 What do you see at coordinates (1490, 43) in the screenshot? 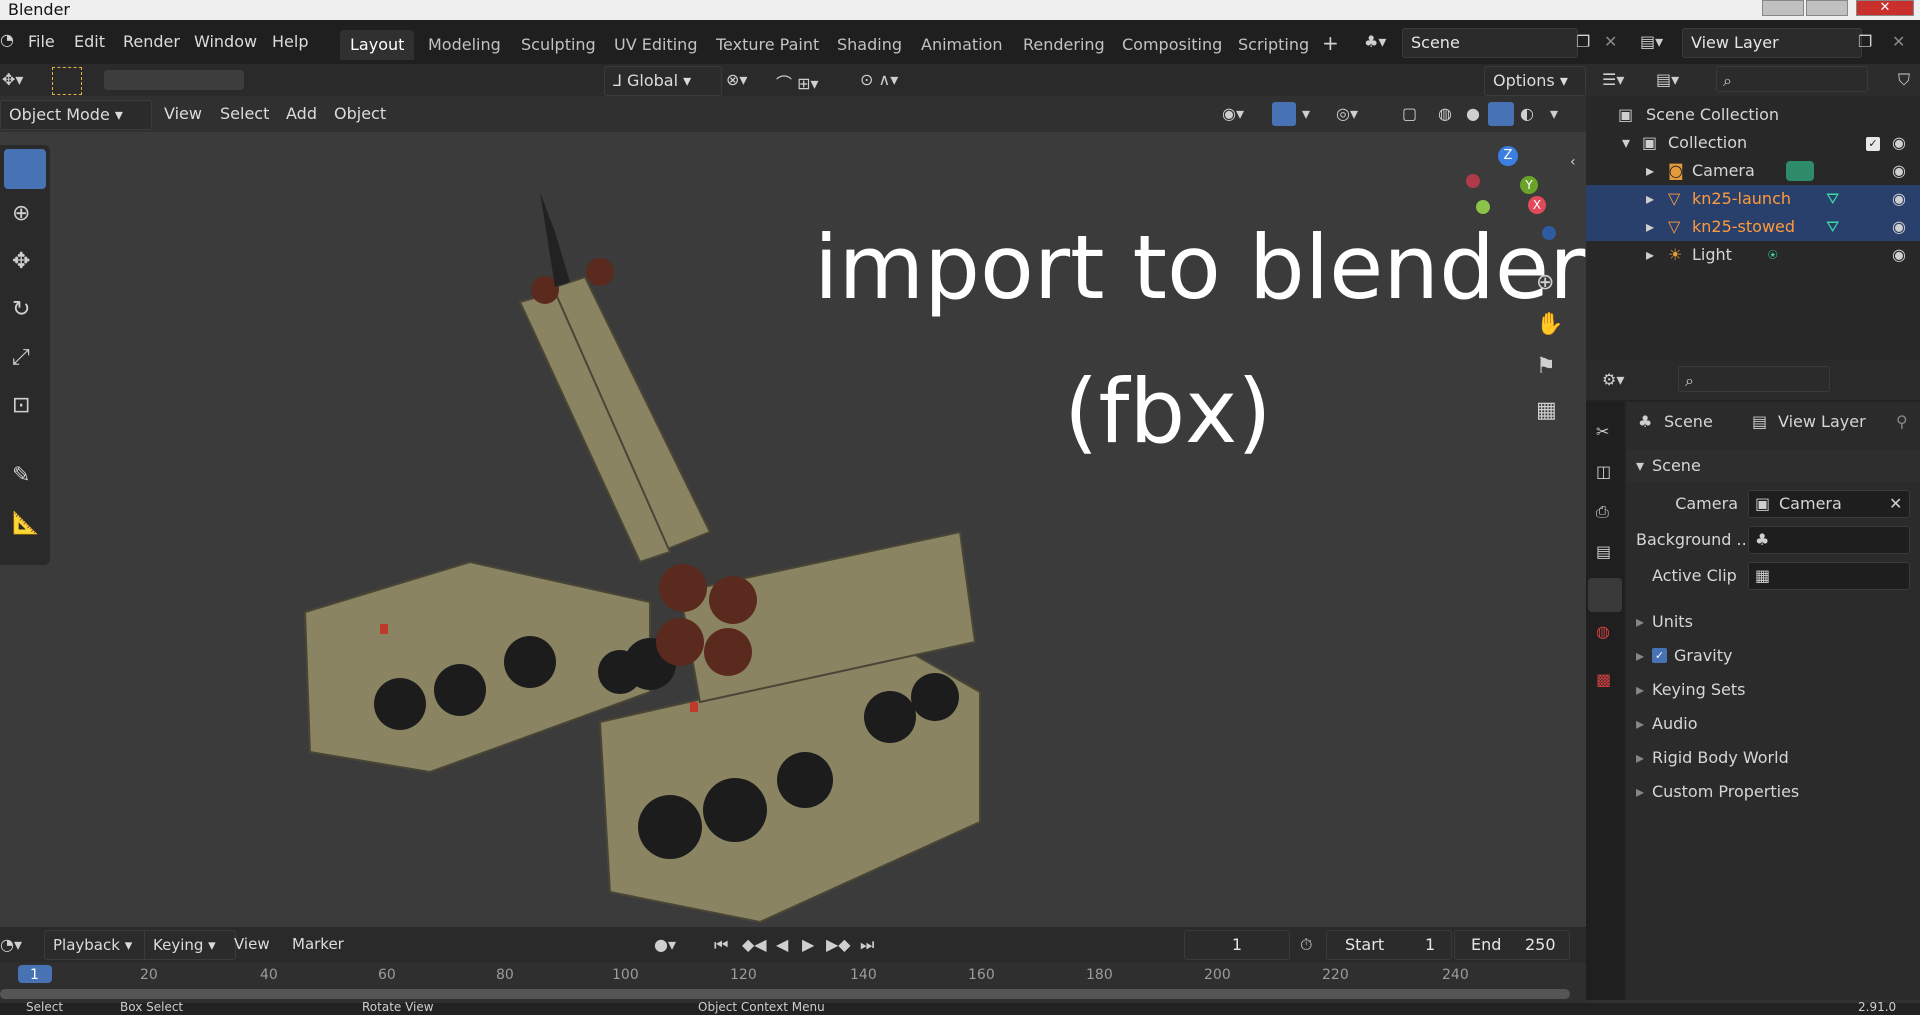
I see `scene-name-field: Scene` at bounding box center [1490, 43].